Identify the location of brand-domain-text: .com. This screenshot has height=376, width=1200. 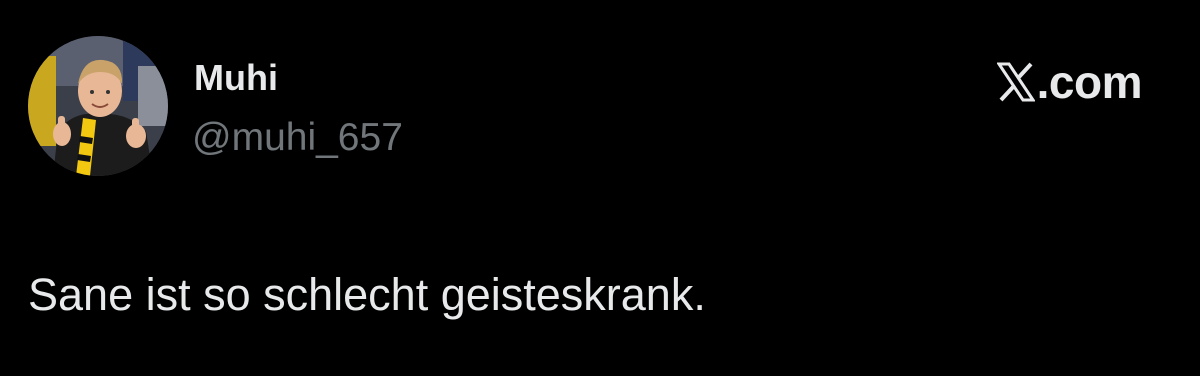
(1089, 82).